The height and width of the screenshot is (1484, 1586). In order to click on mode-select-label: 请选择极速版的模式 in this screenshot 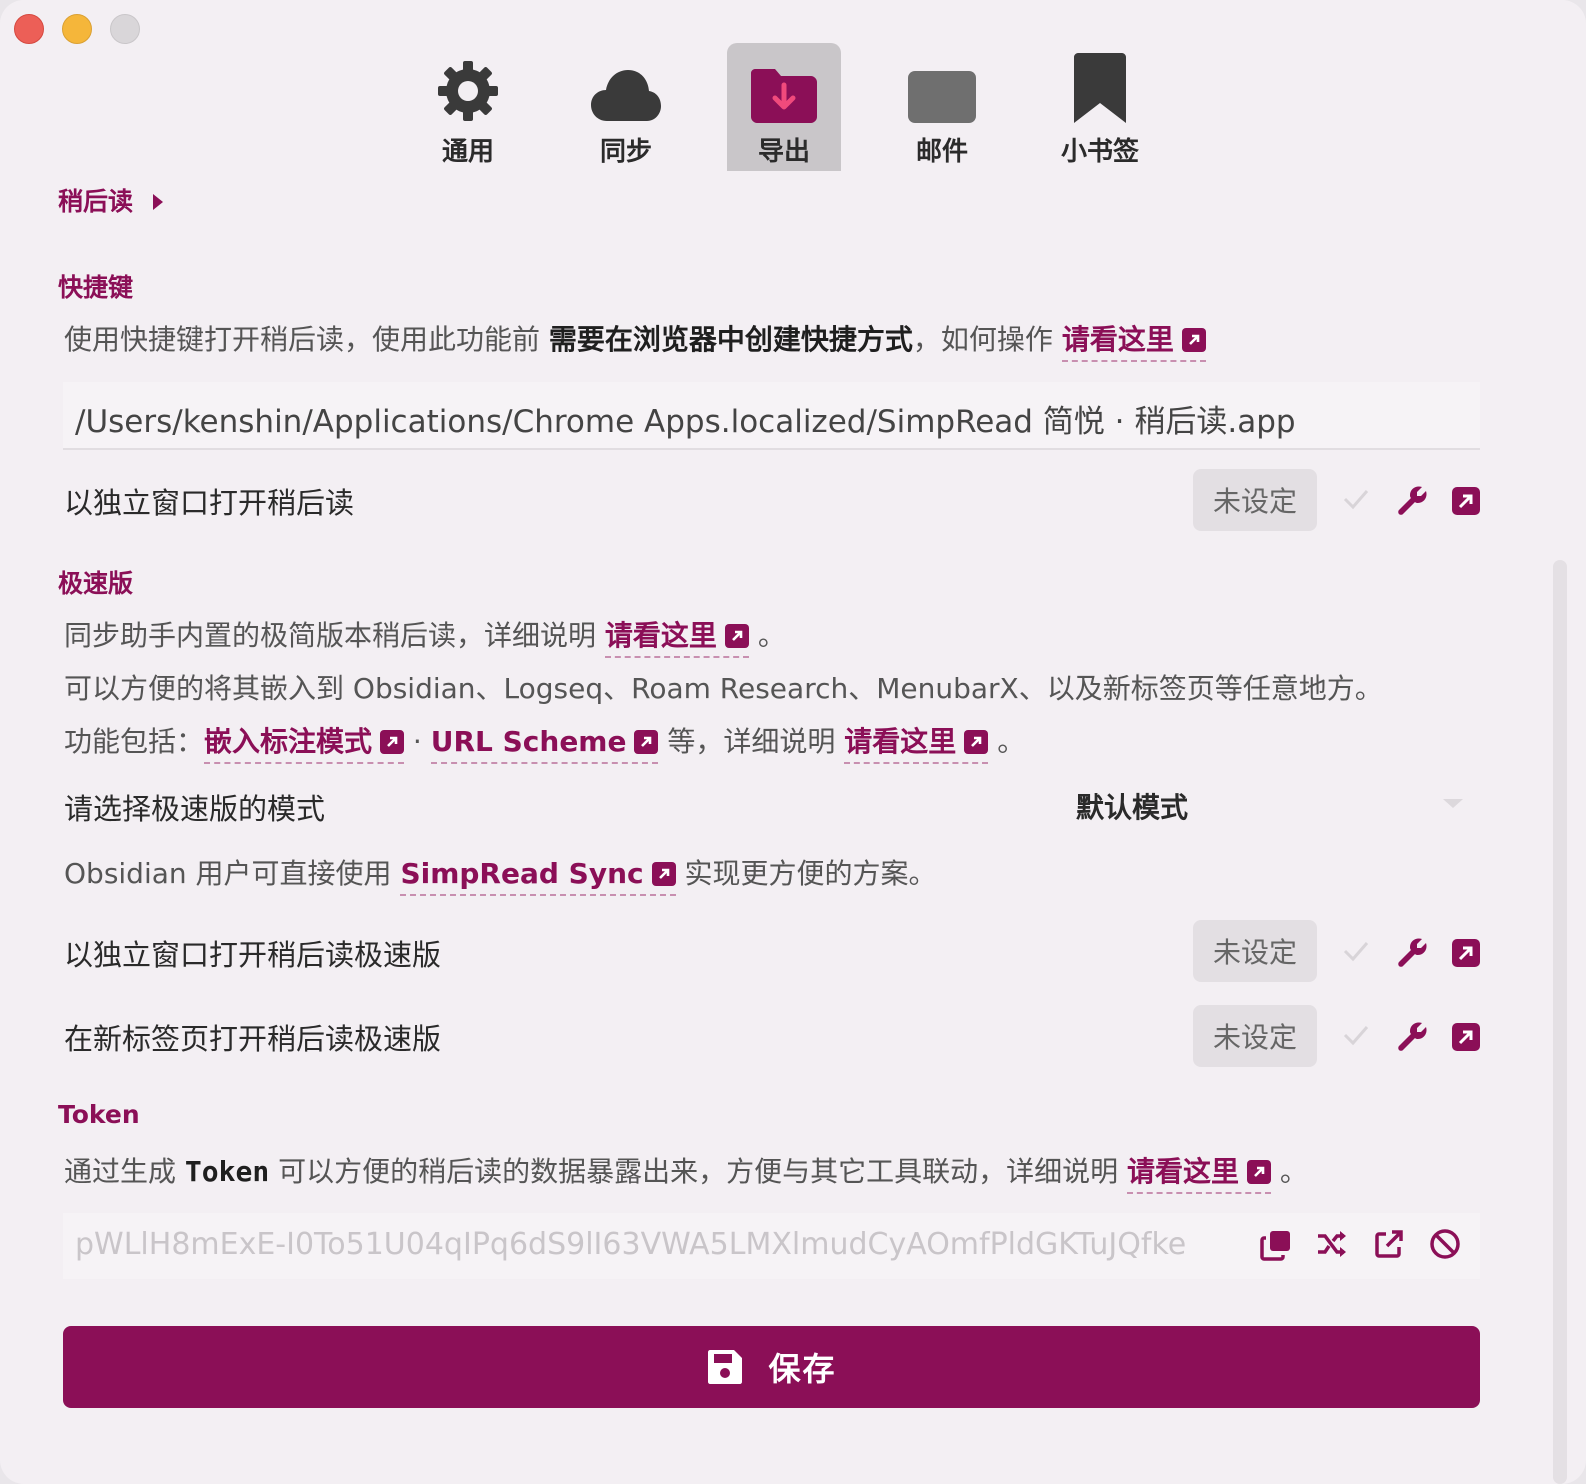, I will do `click(195, 809)`.